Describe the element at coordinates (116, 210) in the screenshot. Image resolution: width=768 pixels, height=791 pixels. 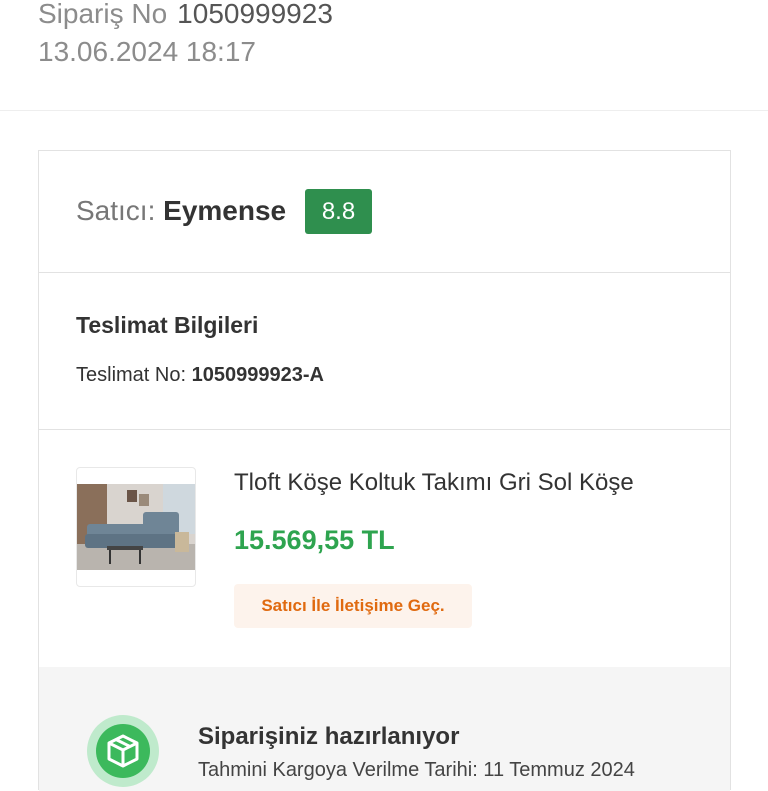
I see `seller-label-text: Satıcı:` at that location.